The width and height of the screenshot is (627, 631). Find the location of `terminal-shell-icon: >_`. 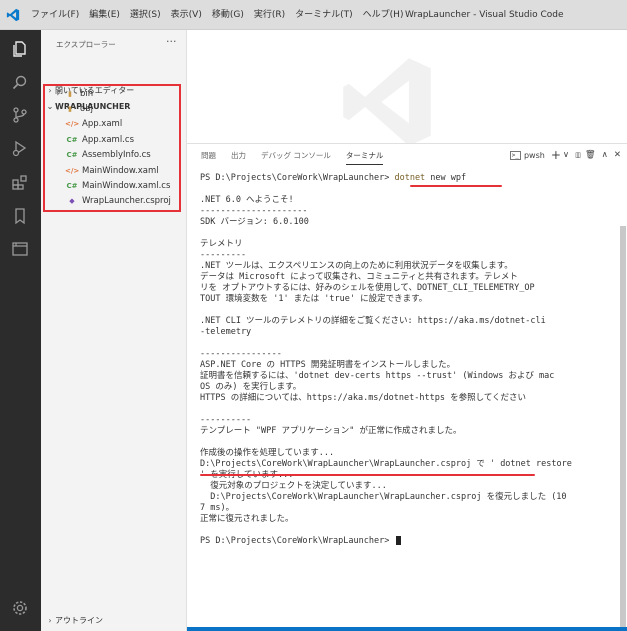

terminal-shell-icon: >_ is located at coordinates (515, 155).